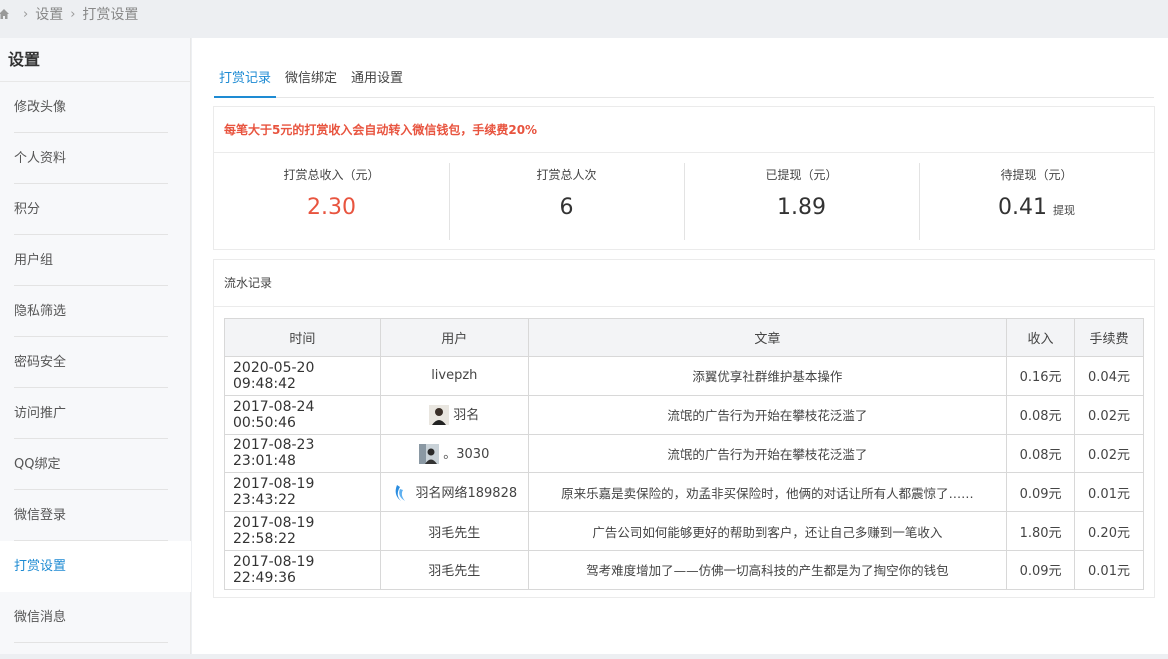 The width and height of the screenshot is (1168, 659). Describe the element at coordinates (34, 260) in the screenshot. I see `sidebar-item-label: 用户组` at that location.